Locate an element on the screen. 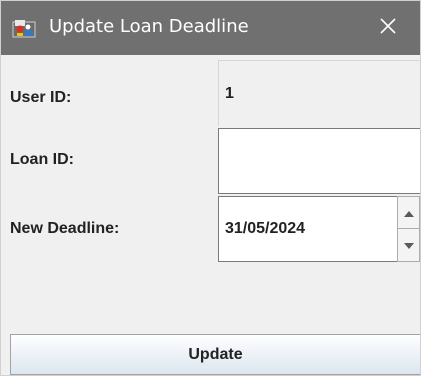 Image resolution: width=421 pixels, height=376 pixels. deadline-spinner-buttons is located at coordinates (408, 229).